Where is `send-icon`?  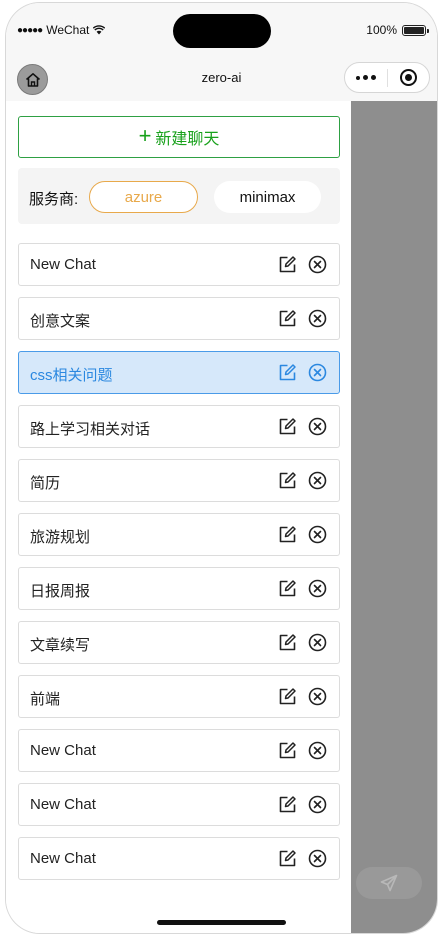 send-icon is located at coordinates (389, 883).